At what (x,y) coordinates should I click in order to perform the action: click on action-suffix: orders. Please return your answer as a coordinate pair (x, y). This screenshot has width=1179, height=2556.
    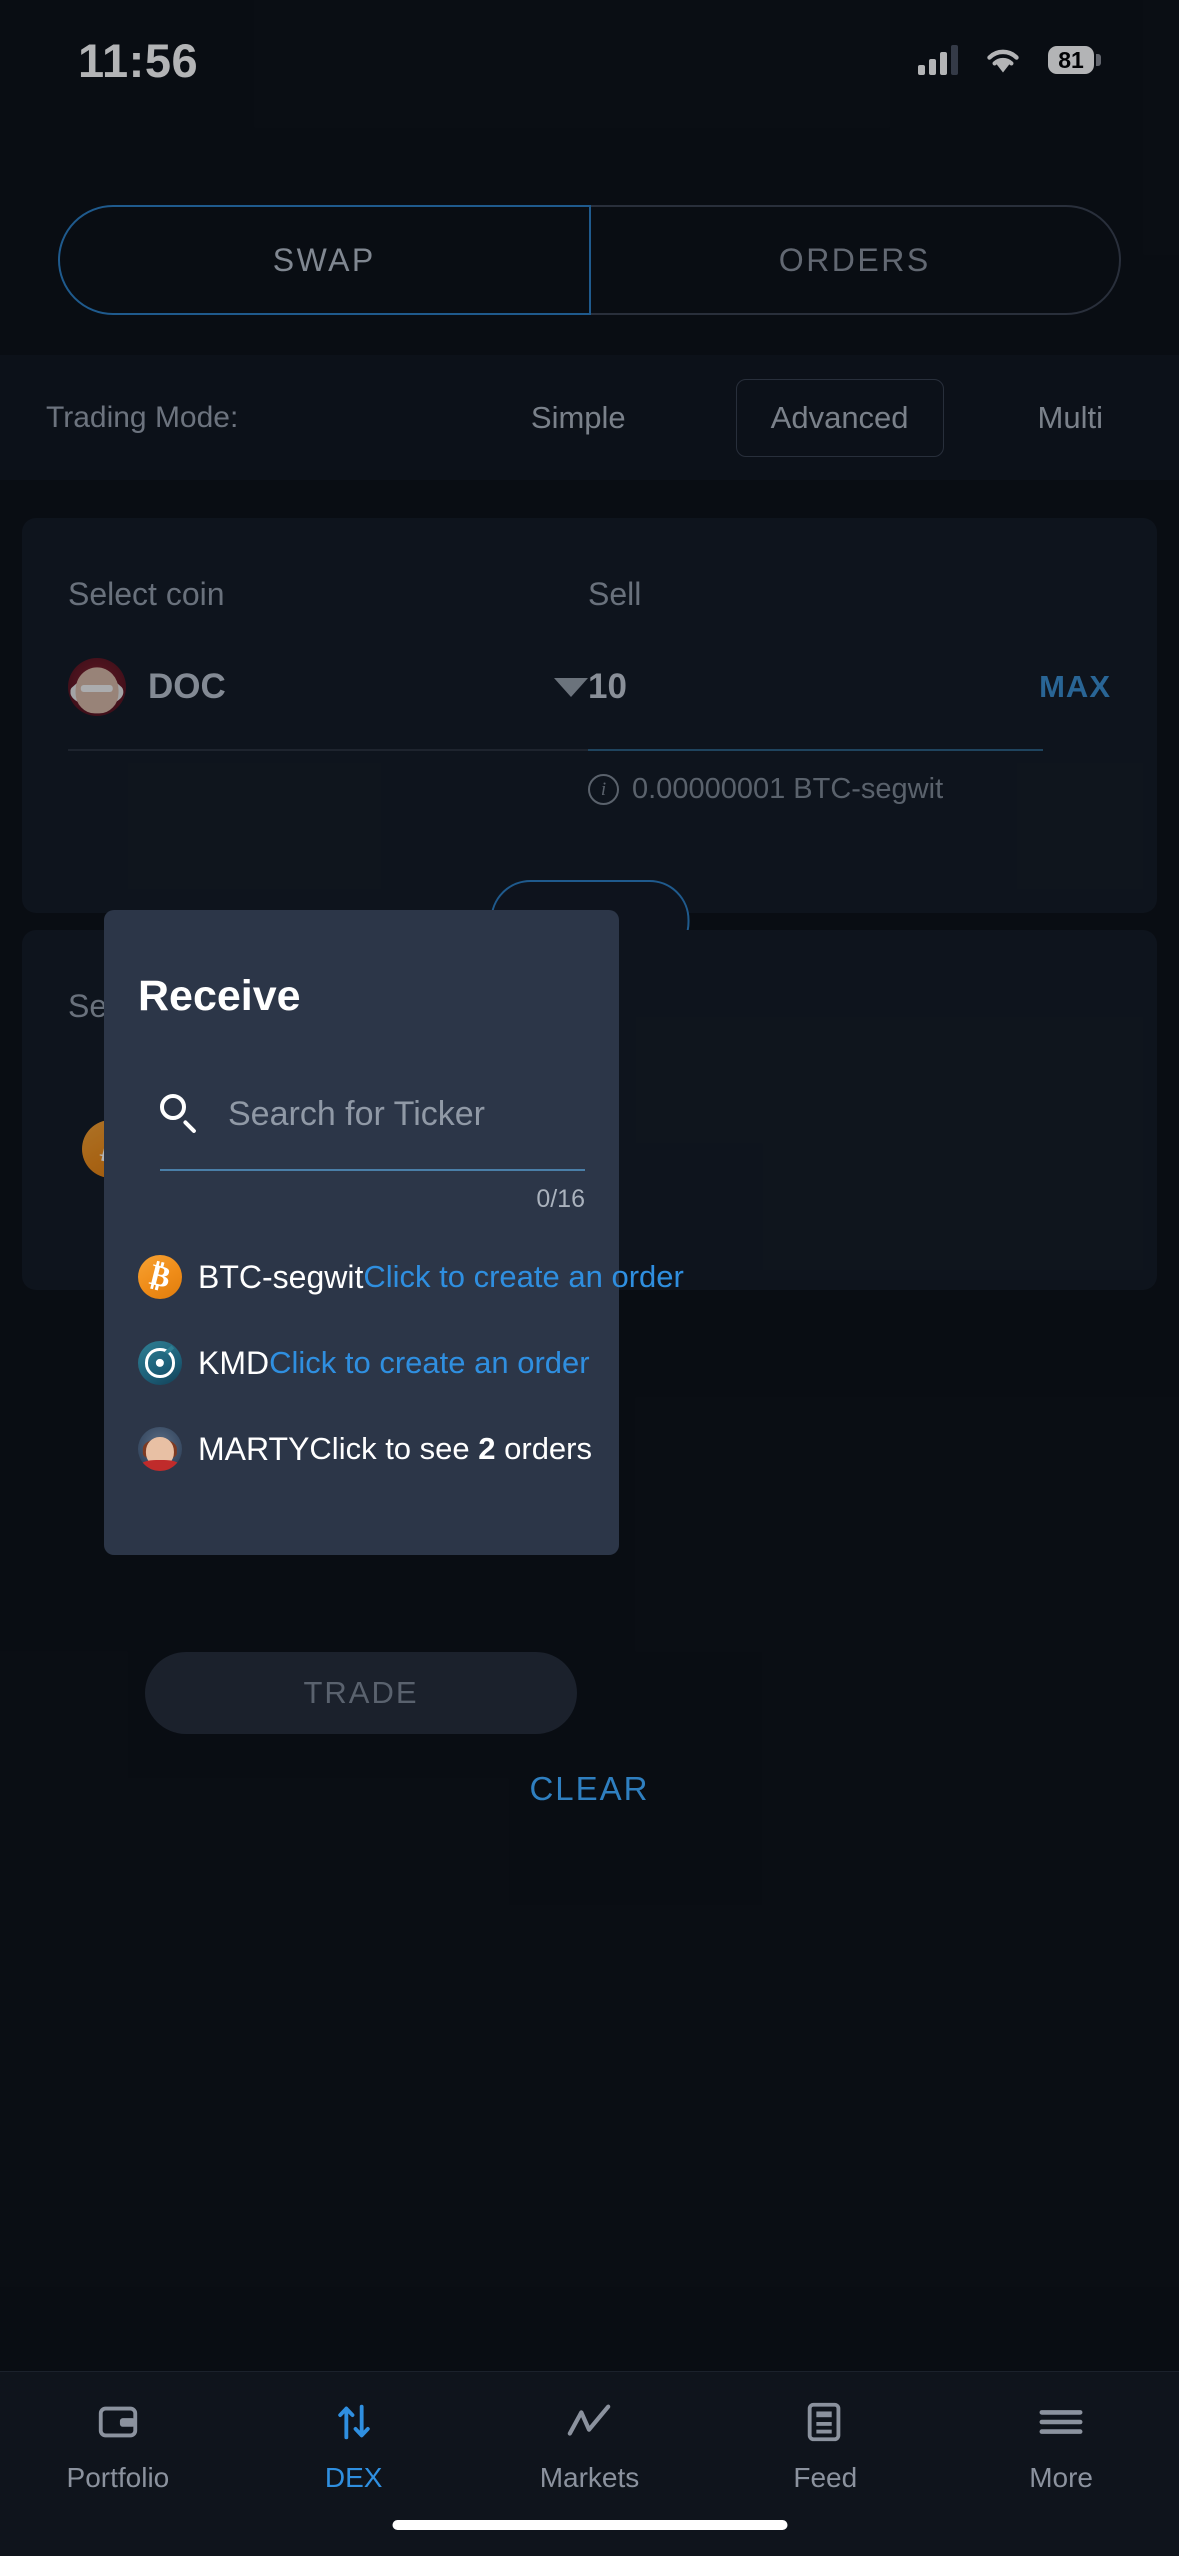
    Looking at the image, I should click on (543, 1448).